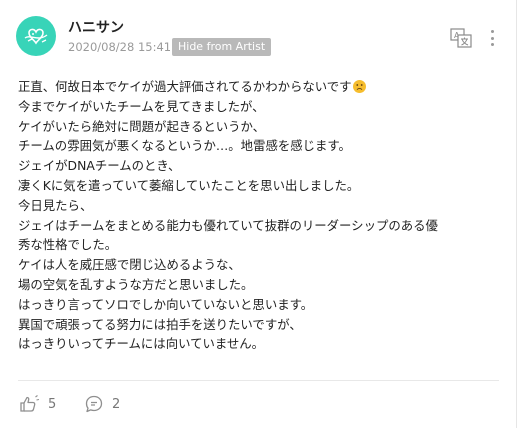 The height and width of the screenshot is (428, 517). What do you see at coordinates (258, 380) in the screenshot?
I see `divider` at bounding box center [258, 380].